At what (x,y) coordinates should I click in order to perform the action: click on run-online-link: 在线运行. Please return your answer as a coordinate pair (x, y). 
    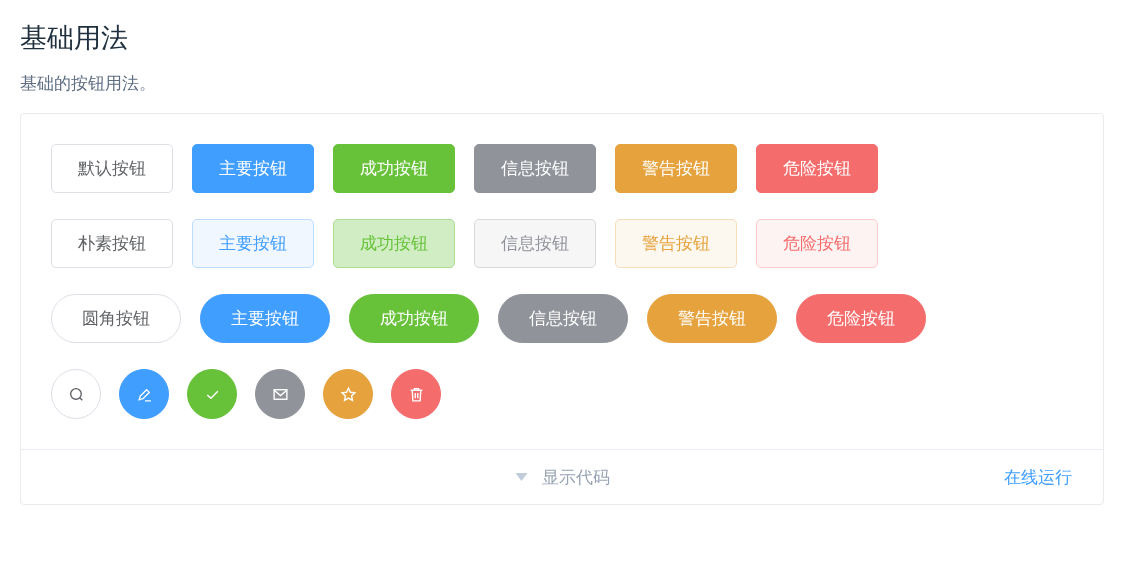
    Looking at the image, I should click on (1038, 477).